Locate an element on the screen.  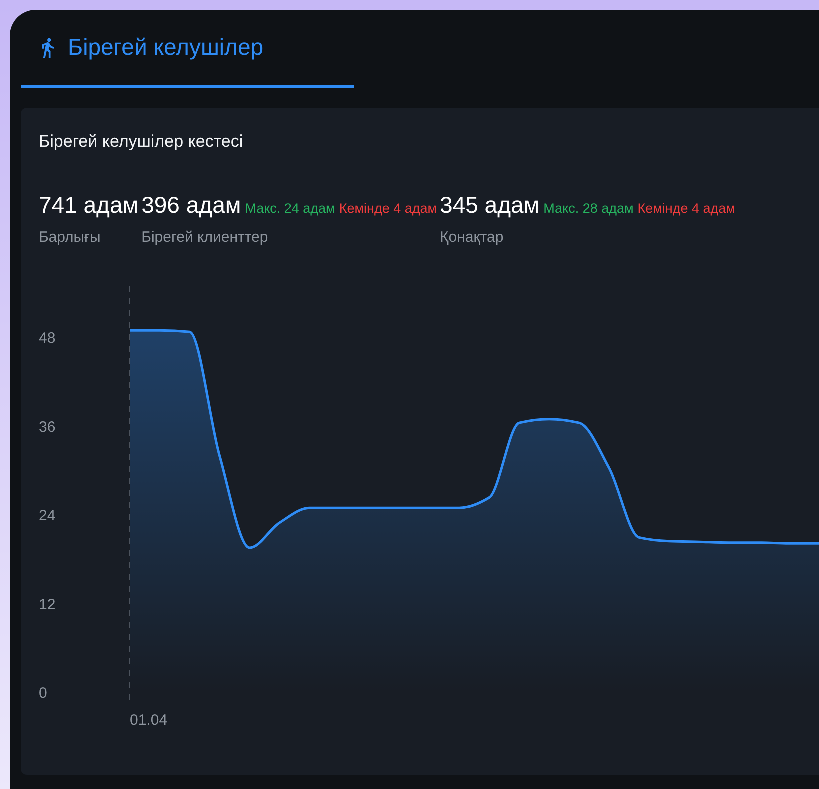
stat-label: Қонақтар is located at coordinates (472, 237).